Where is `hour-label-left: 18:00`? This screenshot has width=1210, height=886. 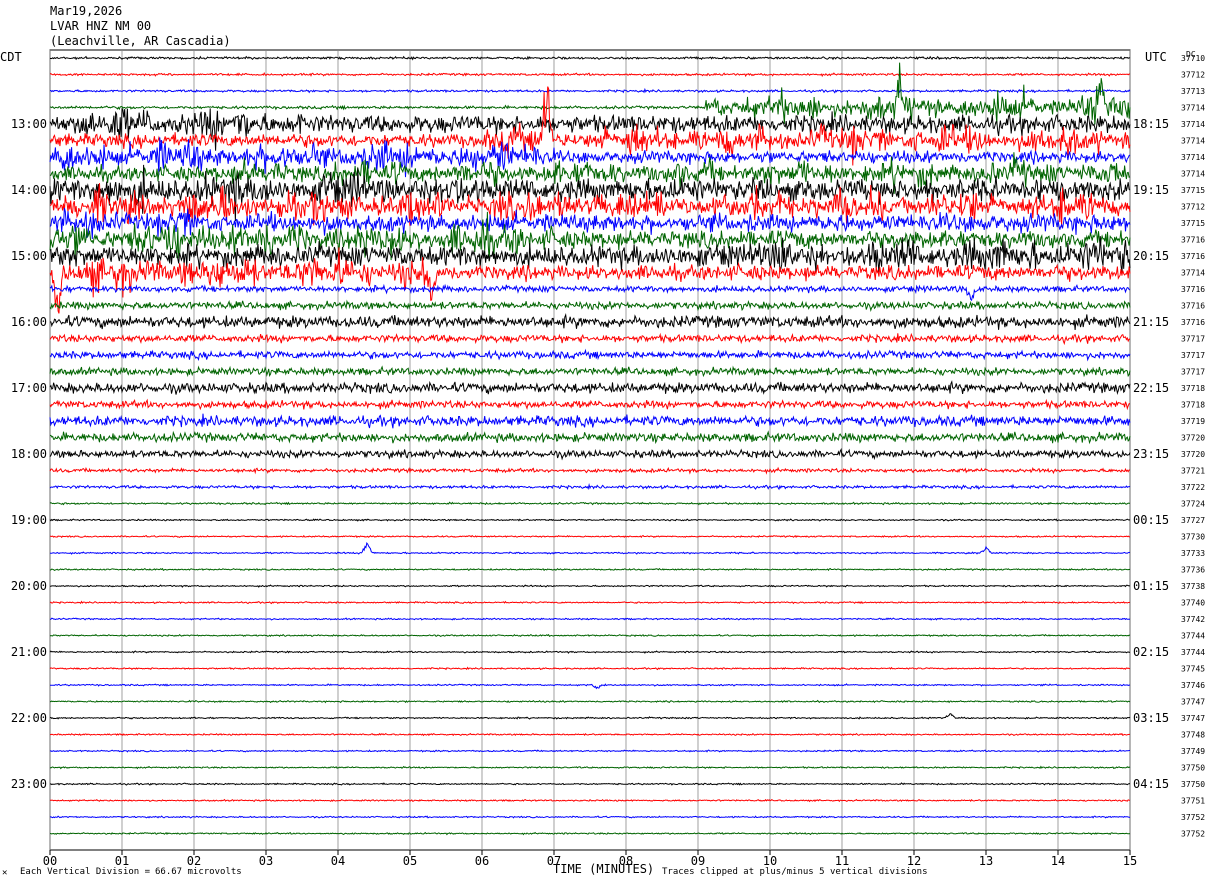 hour-label-left: 18:00 is located at coordinates (29, 454).